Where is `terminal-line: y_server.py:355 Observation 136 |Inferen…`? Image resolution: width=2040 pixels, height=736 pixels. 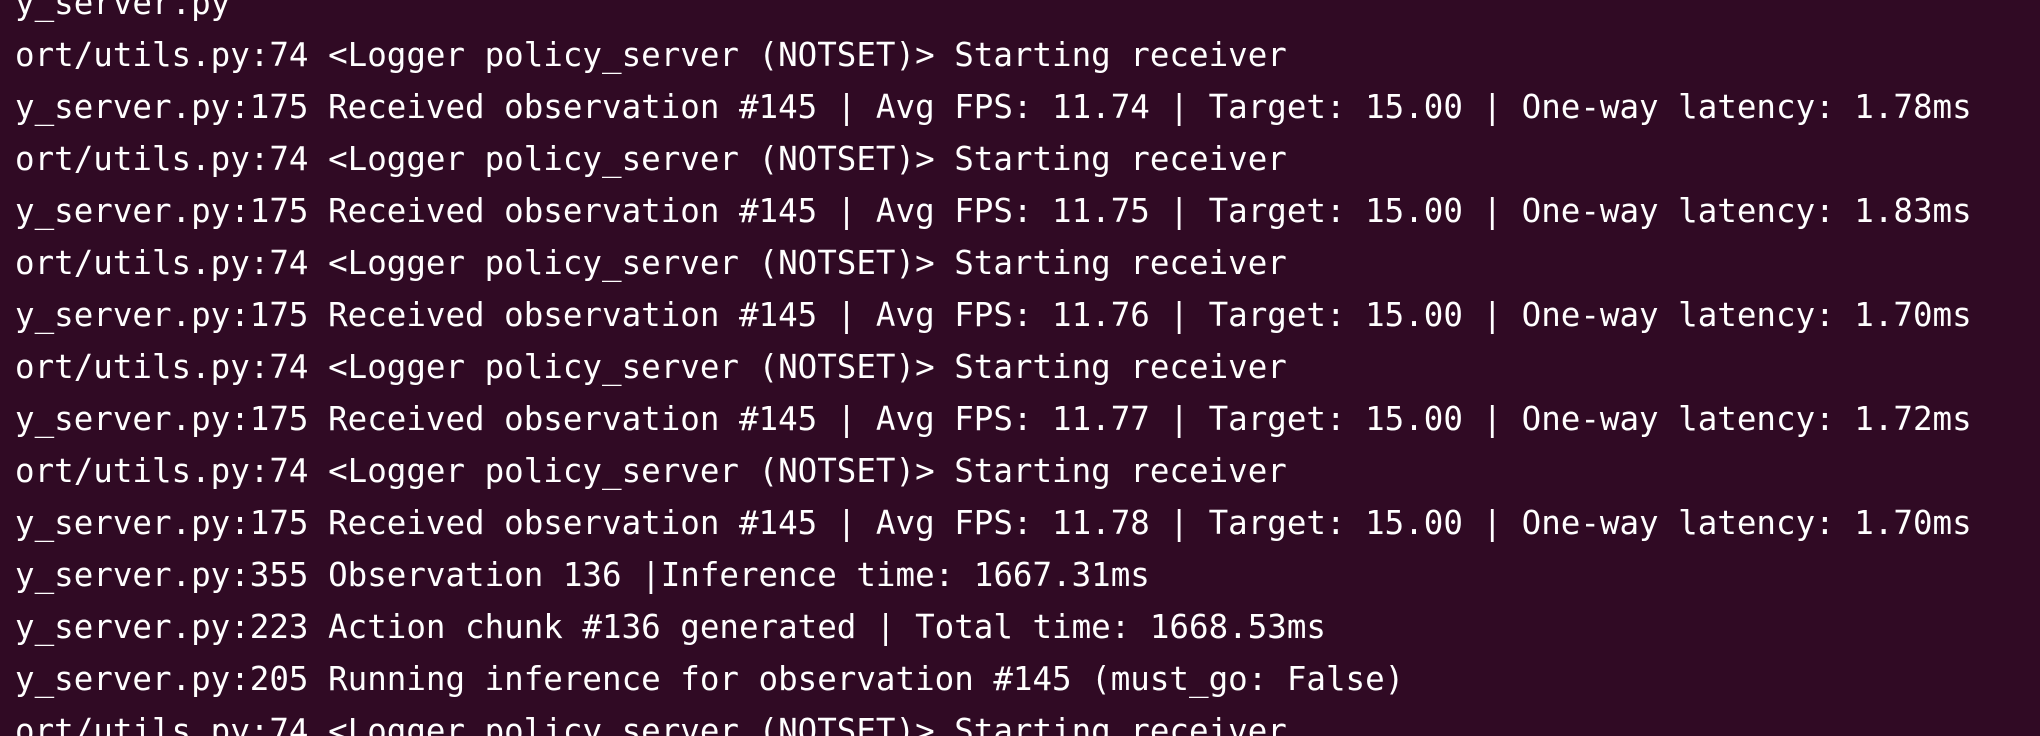
terminal-line: y_server.py:355 Observation 136 |Inferen… is located at coordinates (582, 575).